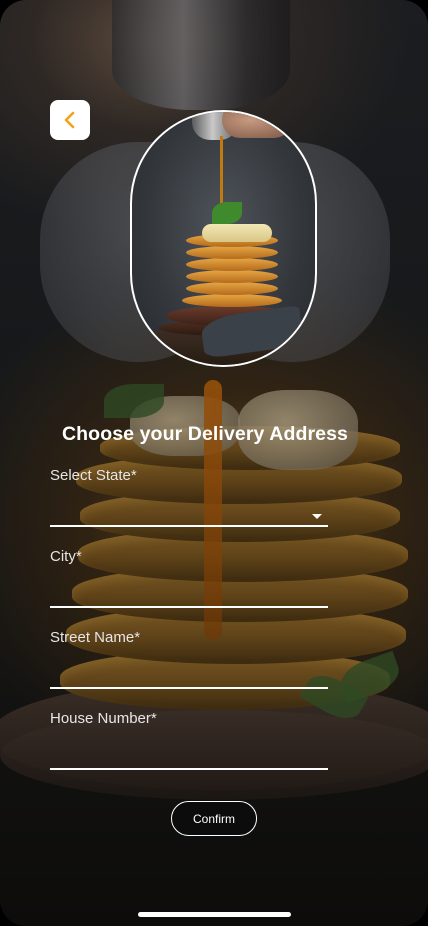 Image resolution: width=428 pixels, height=926 pixels. I want to click on city-field: City*, so click(189, 578).